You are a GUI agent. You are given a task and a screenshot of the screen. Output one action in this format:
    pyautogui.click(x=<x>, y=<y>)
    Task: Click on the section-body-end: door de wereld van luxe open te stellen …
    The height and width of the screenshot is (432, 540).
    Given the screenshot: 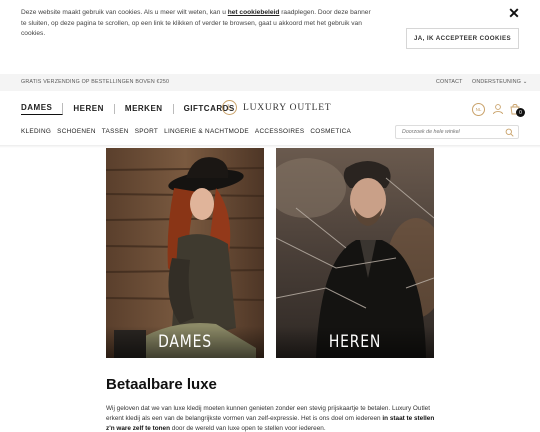 What is the action you would take?
    pyautogui.click(x=248, y=428)
    